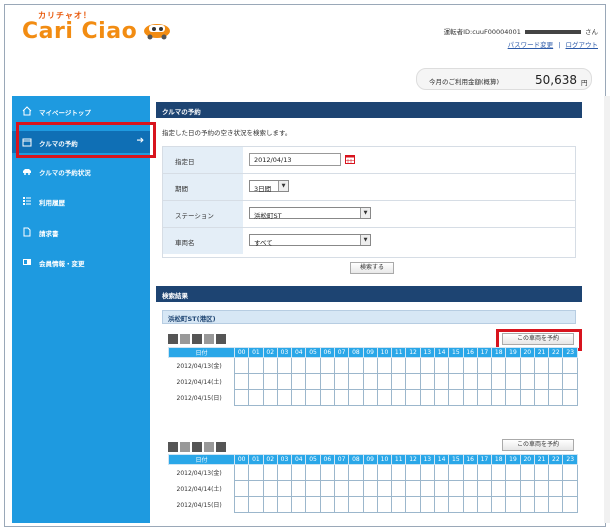 Image resolution: width=612 pixels, height=531 pixels. What do you see at coordinates (295, 159) in the screenshot?
I see `date-input: 2012/04/13` at bounding box center [295, 159].